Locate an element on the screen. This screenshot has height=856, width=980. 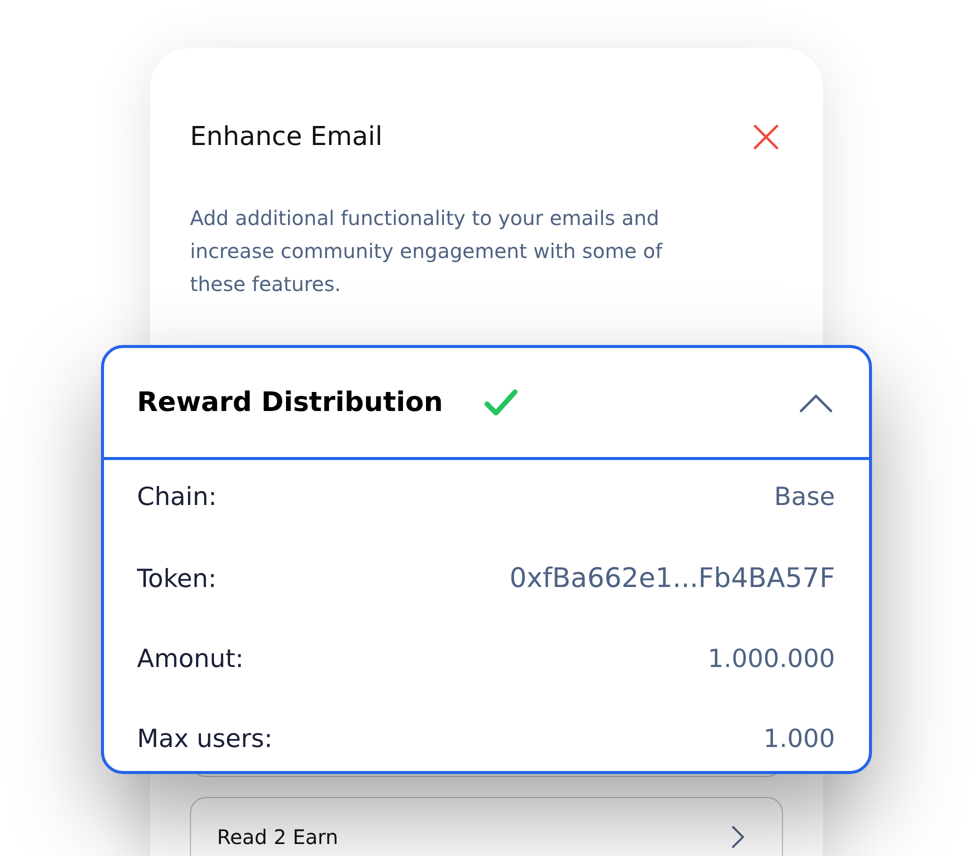
feature-card: Read 2 Earn is located at coordinates (486, 826).